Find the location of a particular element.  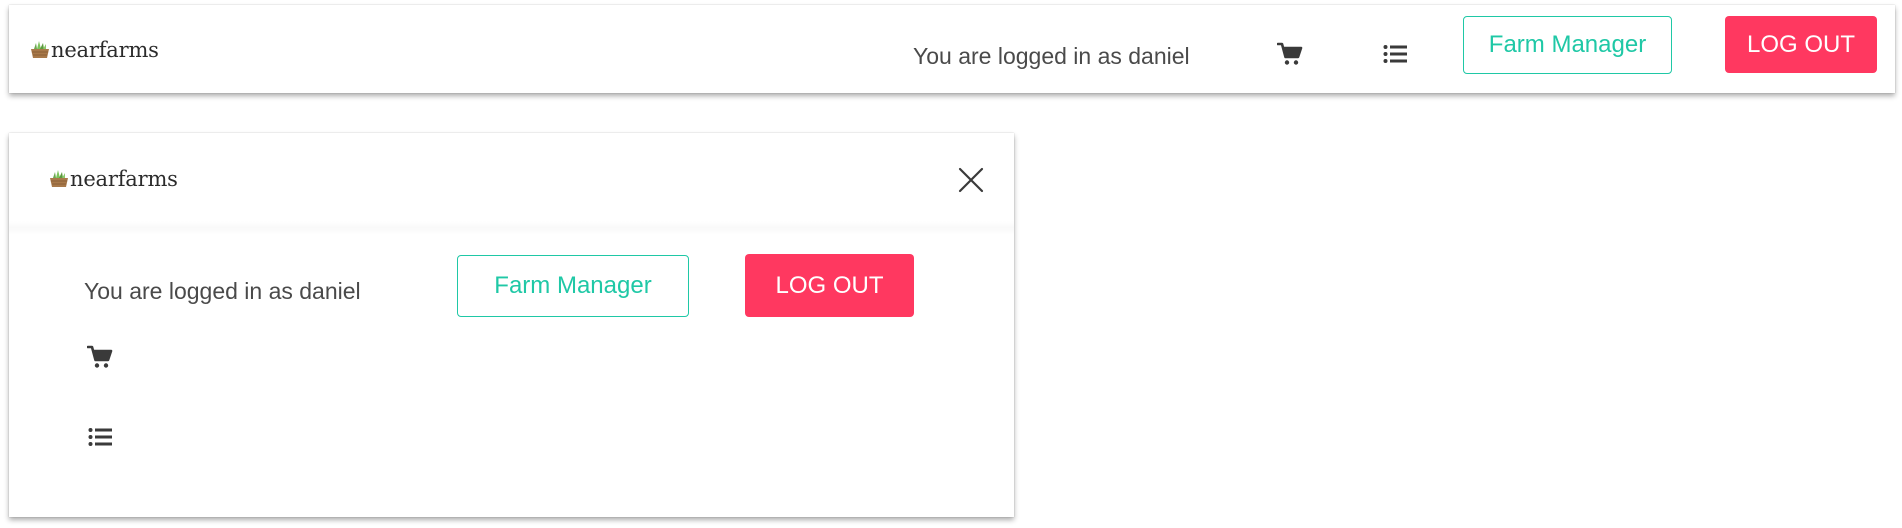

close-menu-button is located at coordinates (971, 180).